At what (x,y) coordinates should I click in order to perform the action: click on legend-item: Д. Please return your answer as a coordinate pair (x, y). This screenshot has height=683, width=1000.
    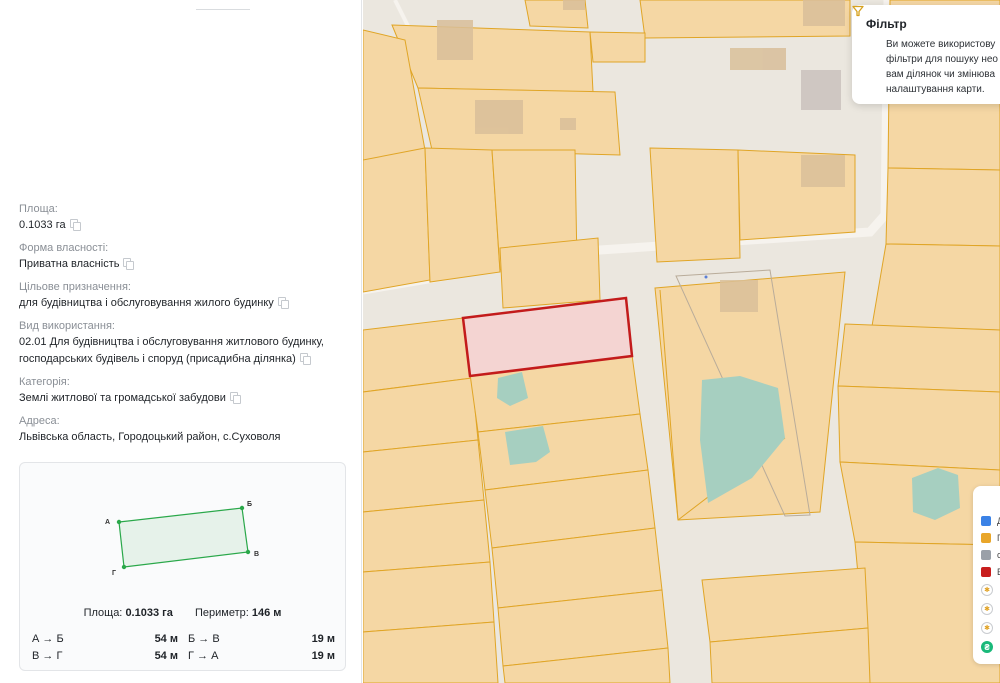
    Looking at the image, I should click on (990, 521).